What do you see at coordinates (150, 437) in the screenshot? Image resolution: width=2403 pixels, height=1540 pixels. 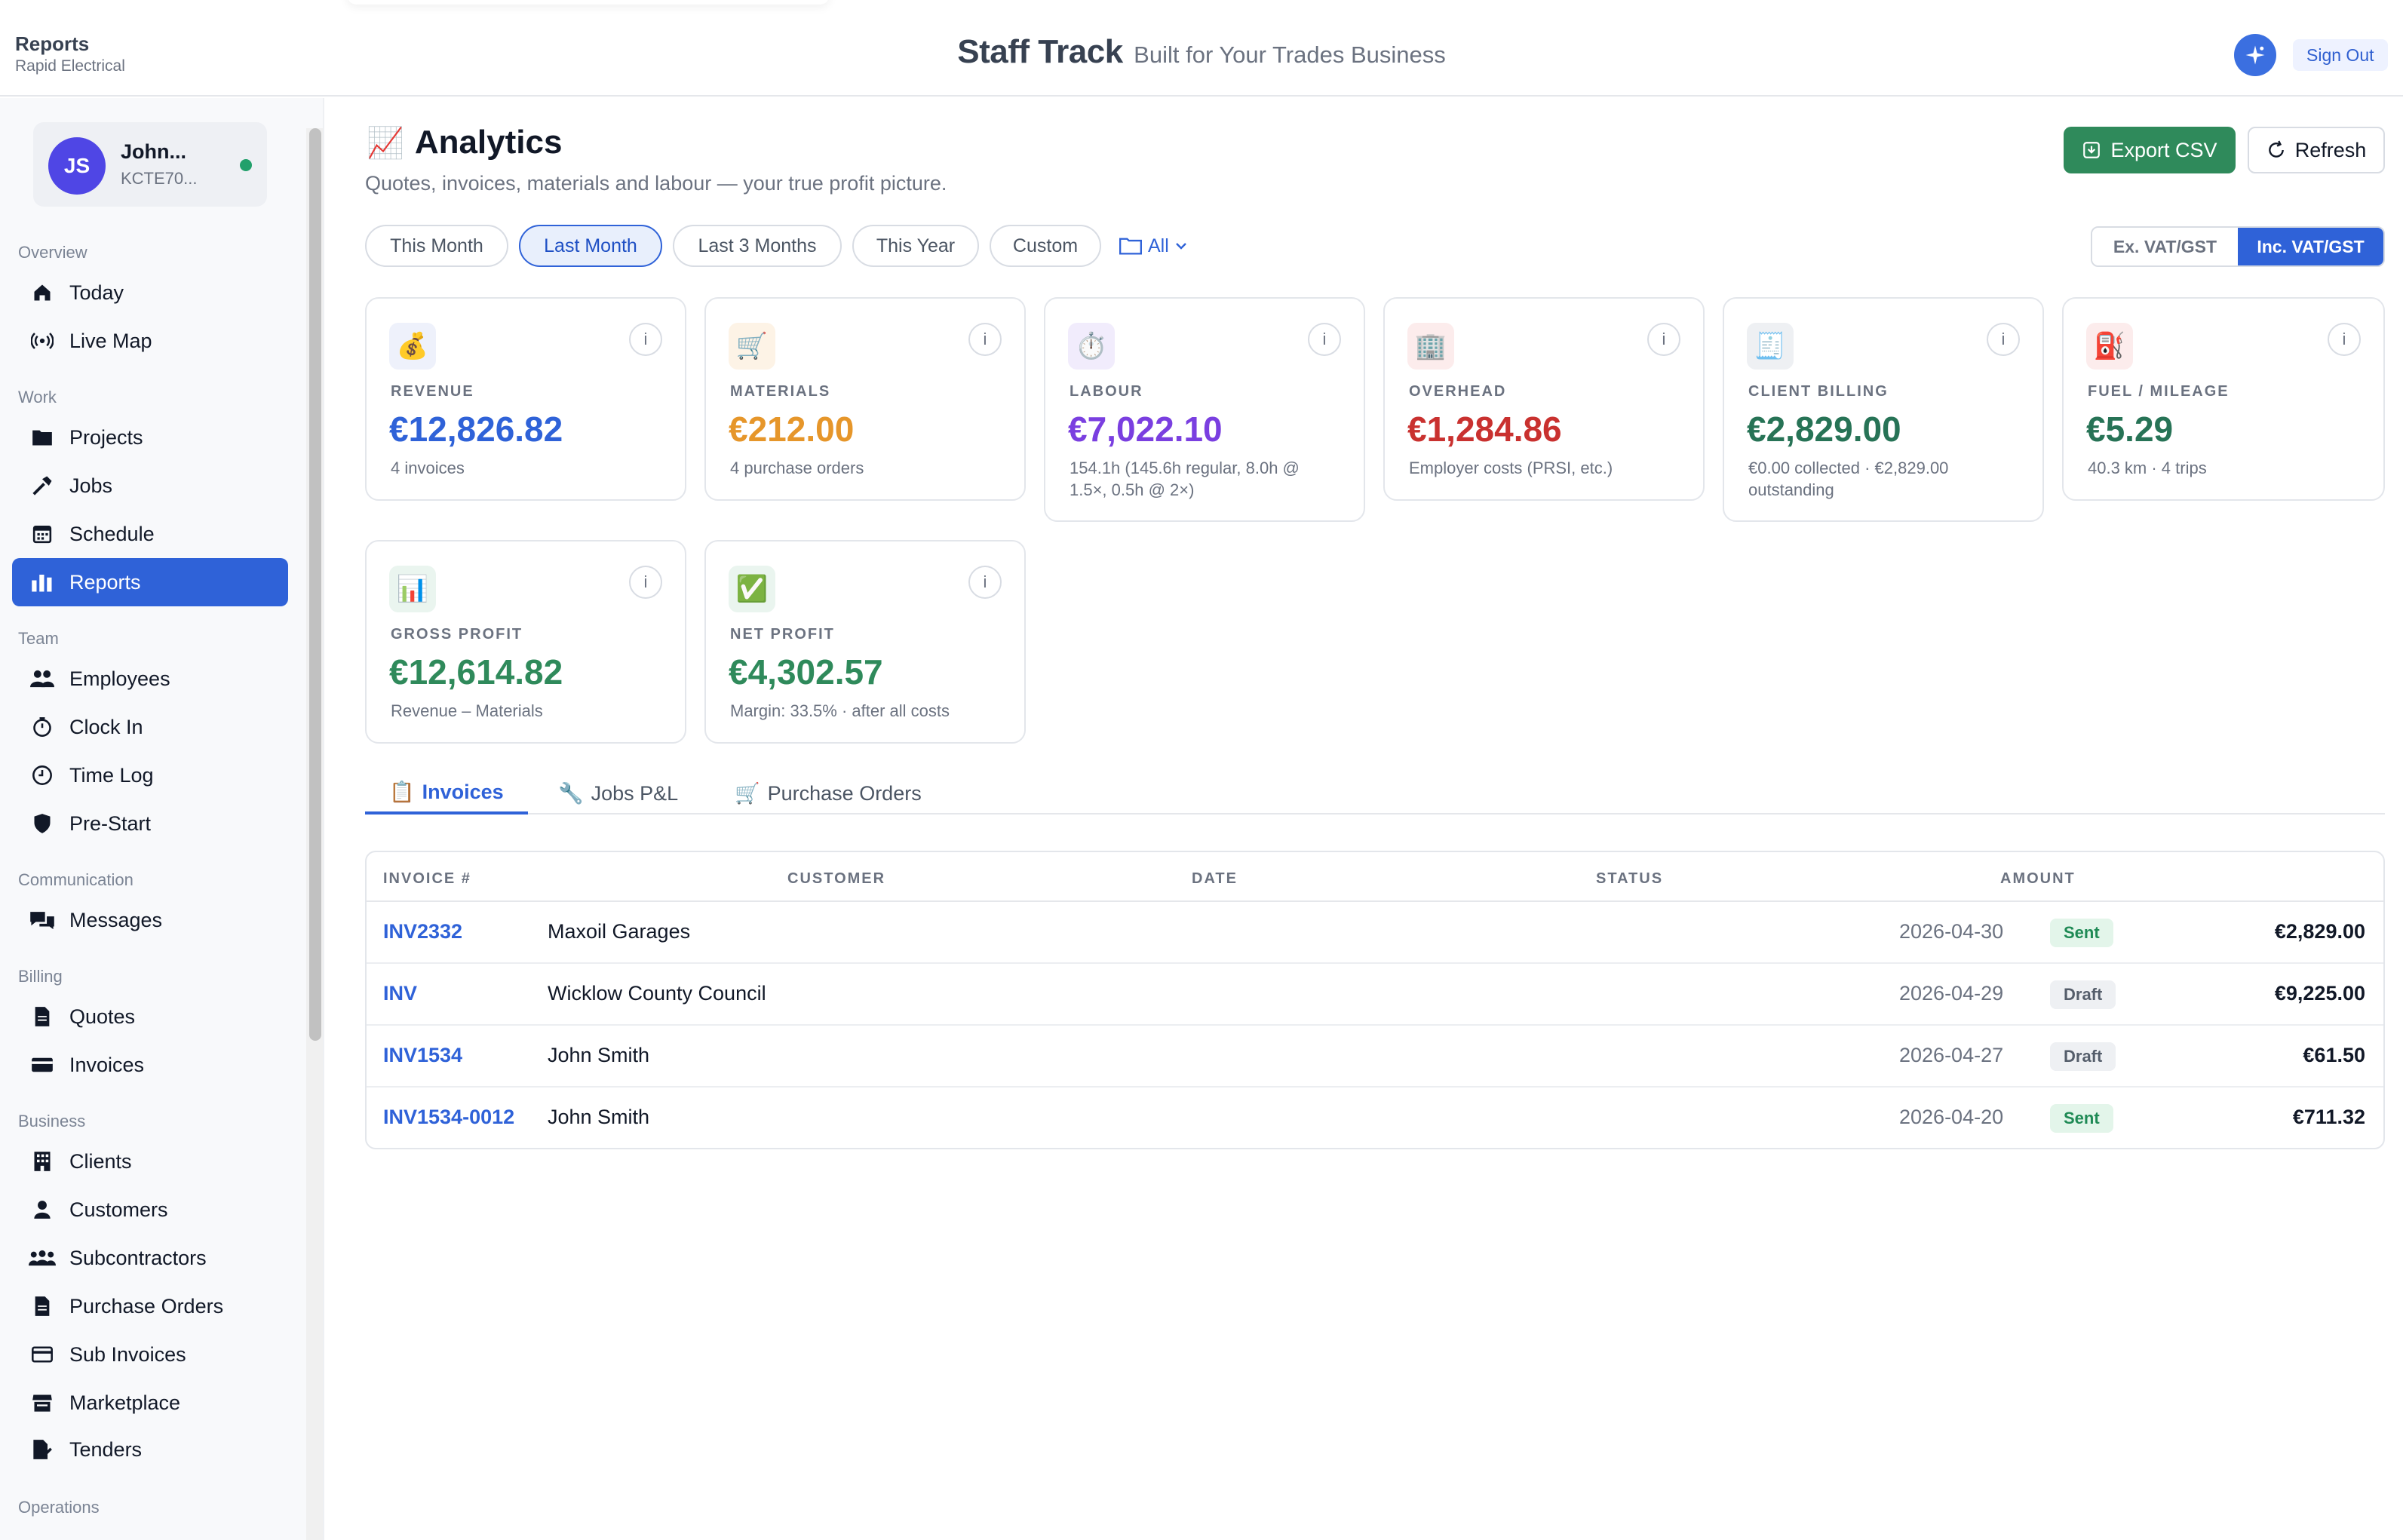 I see `sidebar-item-projects: Projects` at bounding box center [150, 437].